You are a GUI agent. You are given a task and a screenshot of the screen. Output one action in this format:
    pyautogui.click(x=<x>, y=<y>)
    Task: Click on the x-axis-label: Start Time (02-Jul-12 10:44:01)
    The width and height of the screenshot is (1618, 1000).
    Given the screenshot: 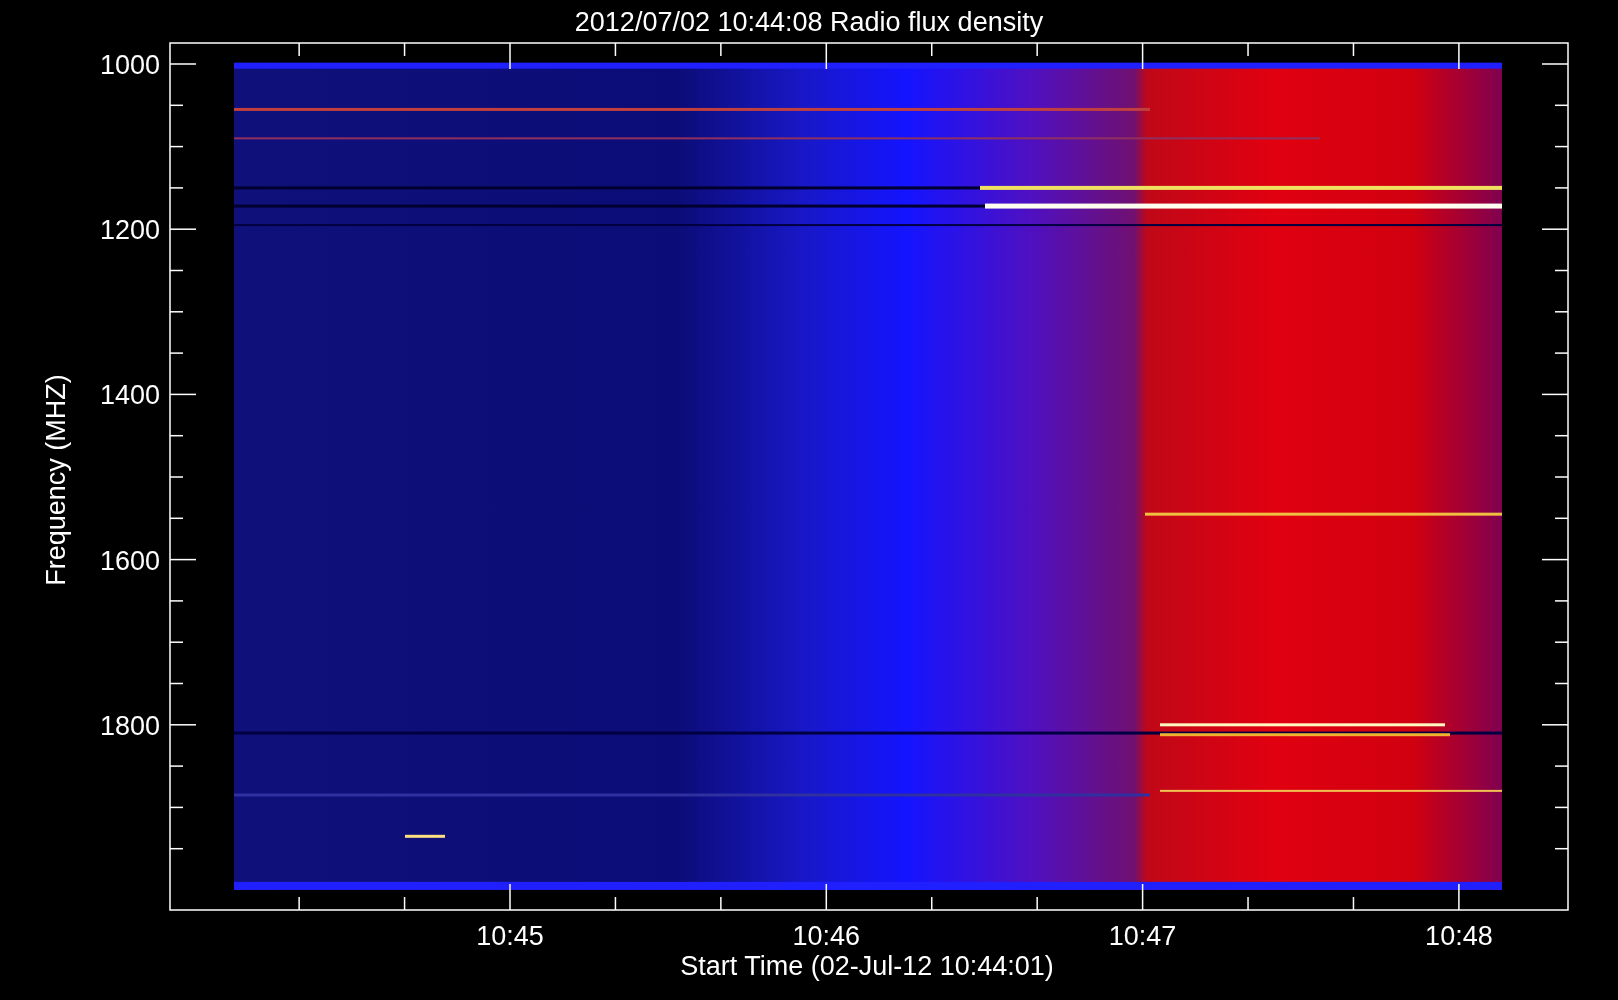 What is the action you would take?
    pyautogui.click(x=867, y=966)
    